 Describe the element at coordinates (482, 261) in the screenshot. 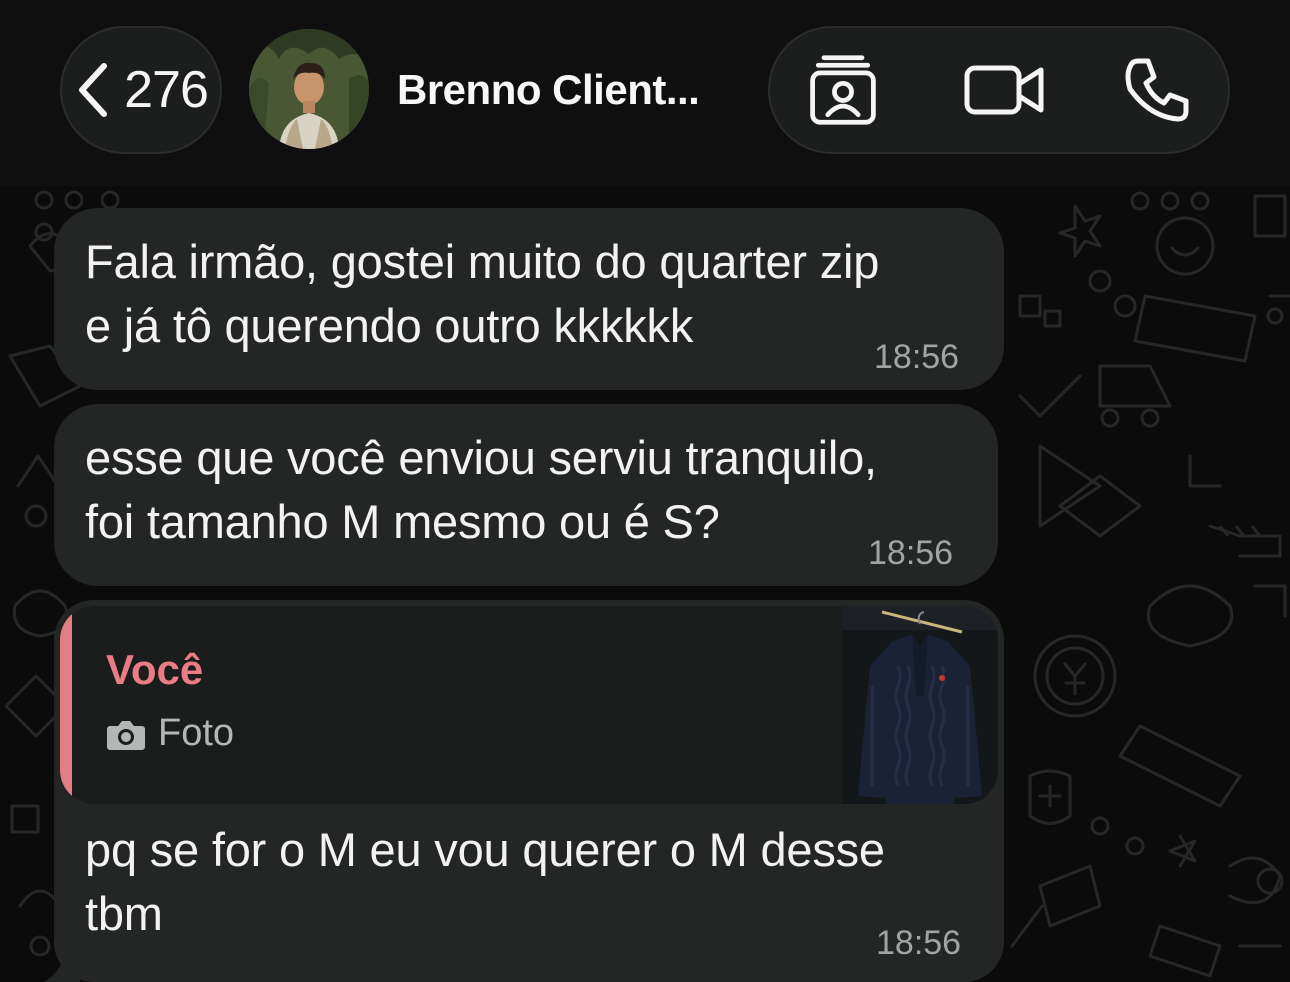

I see `message-line: Fala irmão, gostei muito do quarter zip` at that location.